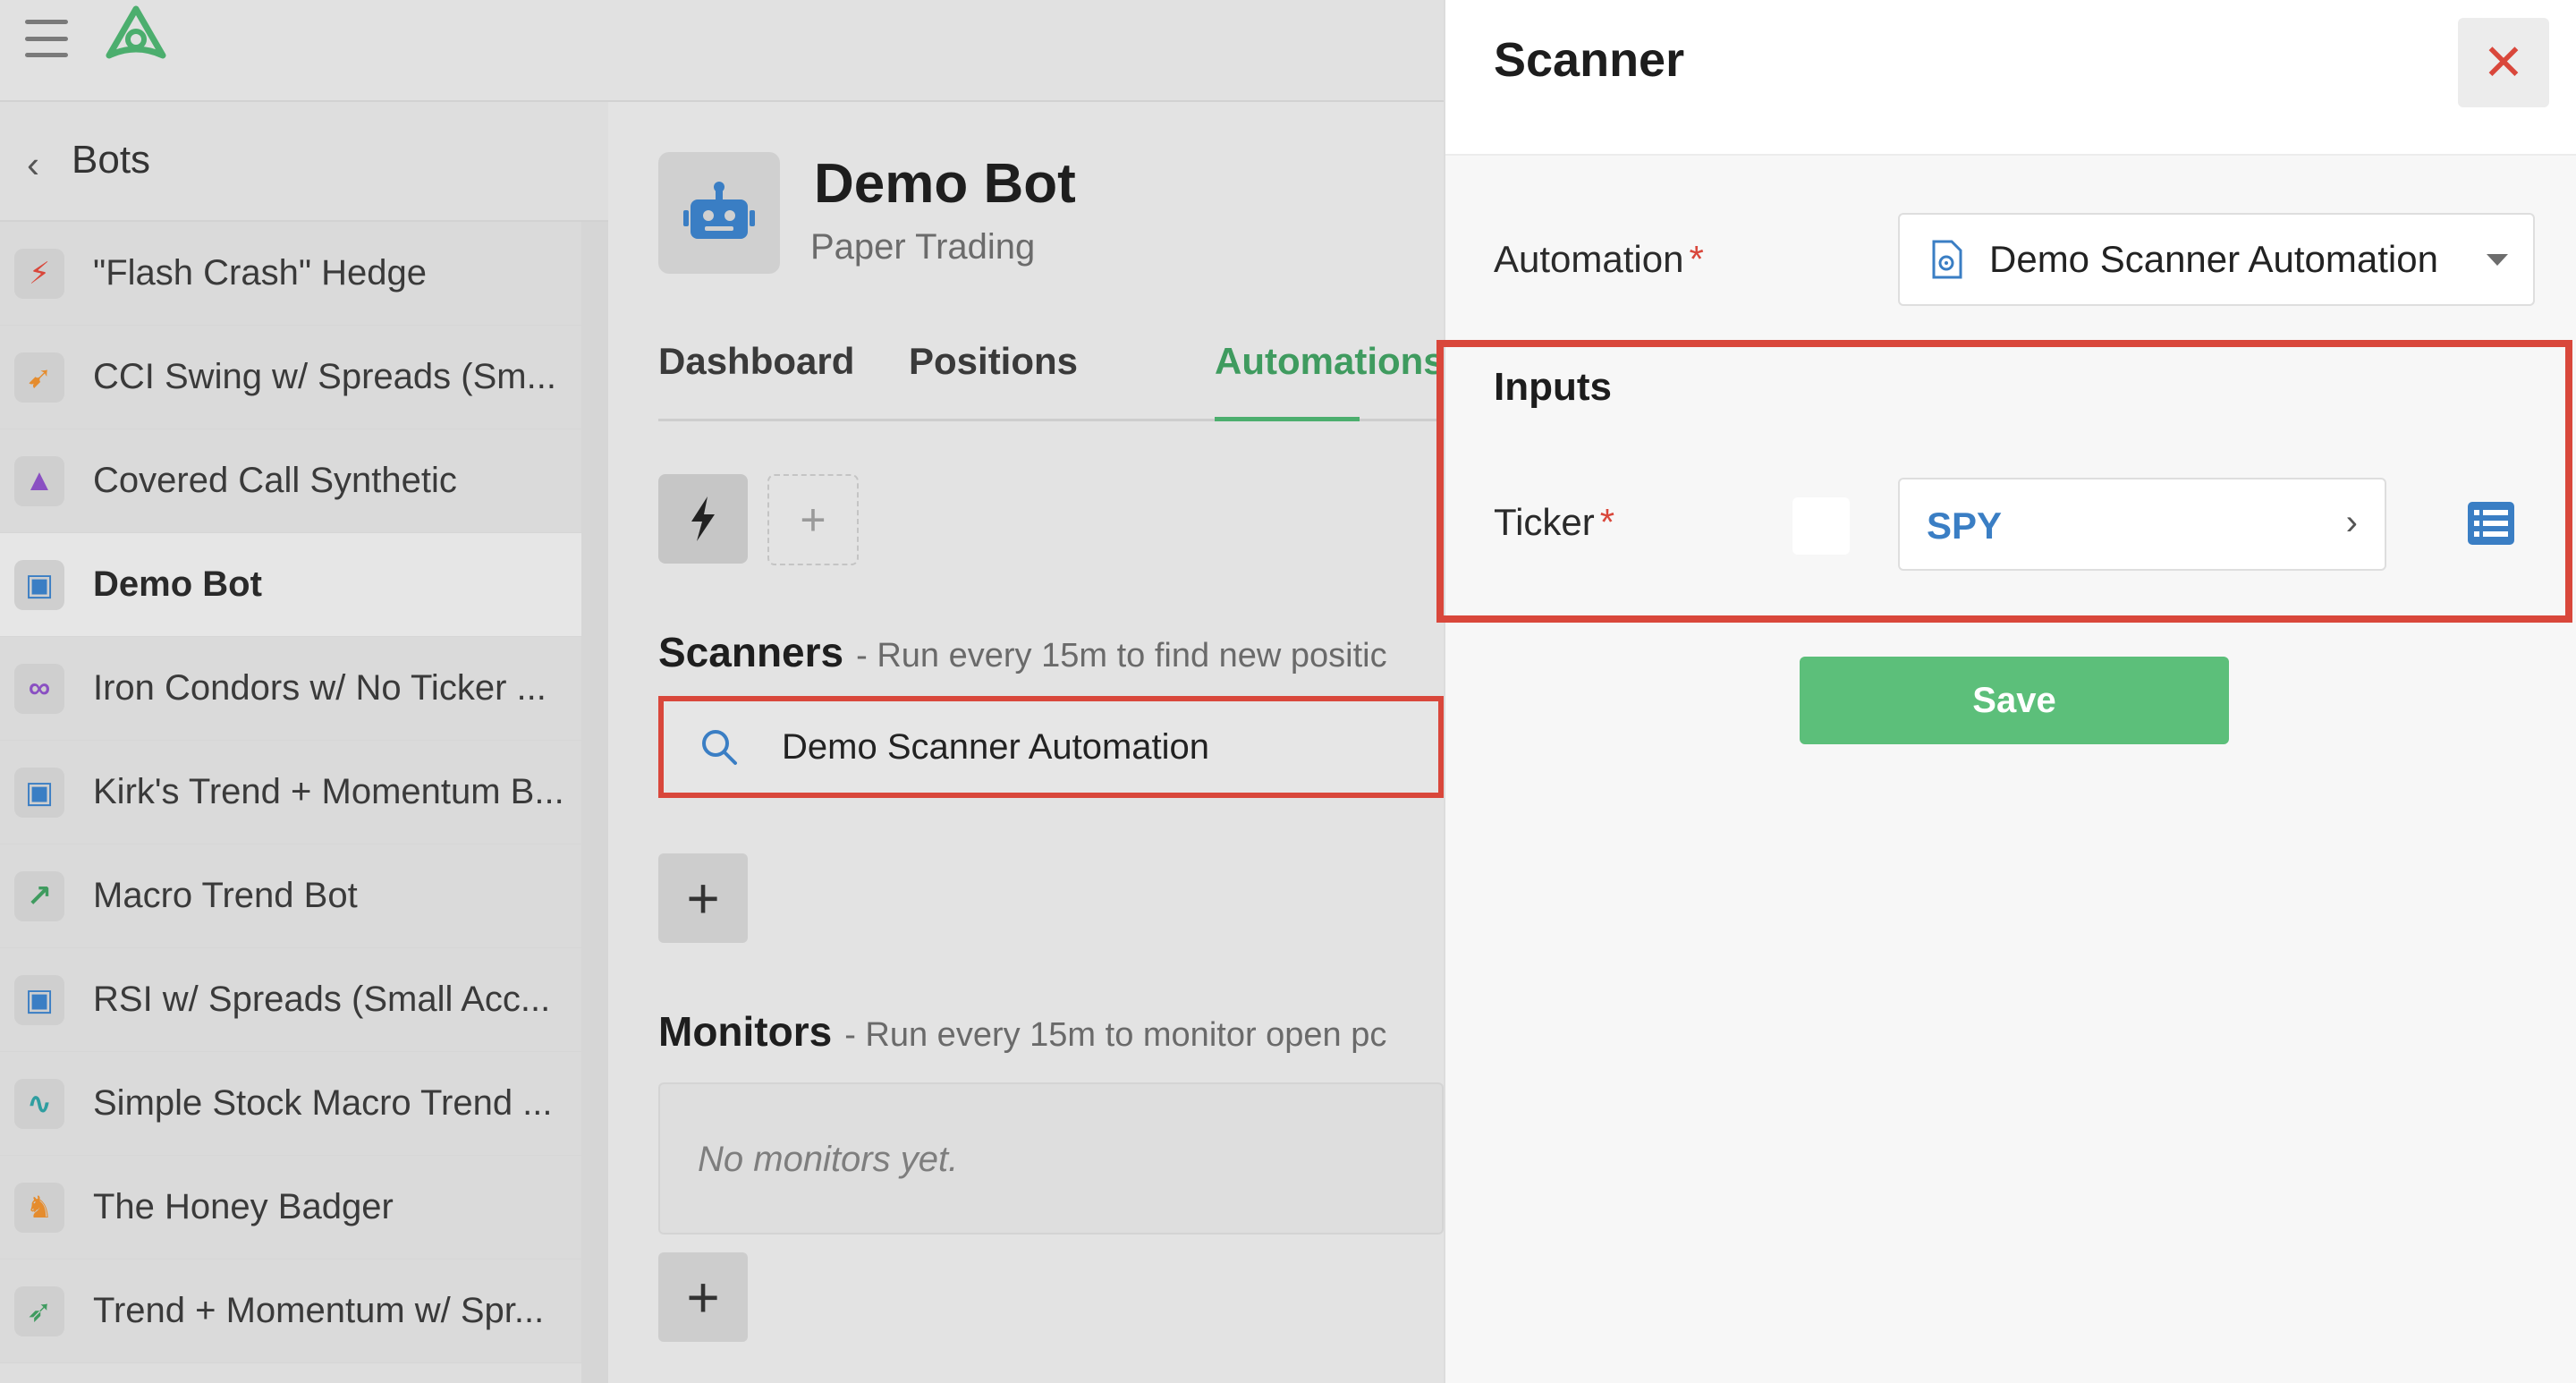 This screenshot has width=2576, height=1383. I want to click on automation-label-text: Automation, so click(1589, 259).